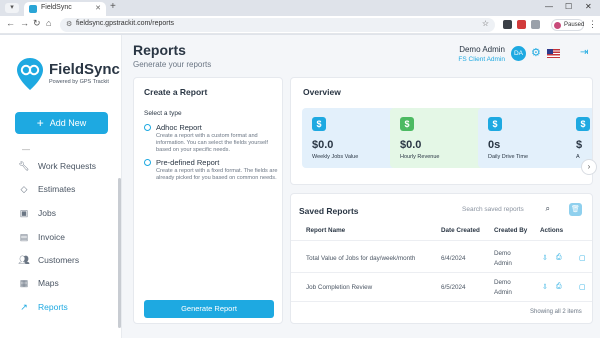 This screenshot has height=338, width=600. Describe the element at coordinates (61, 123) in the screenshot. I see `add-new-button: + Add New` at that location.